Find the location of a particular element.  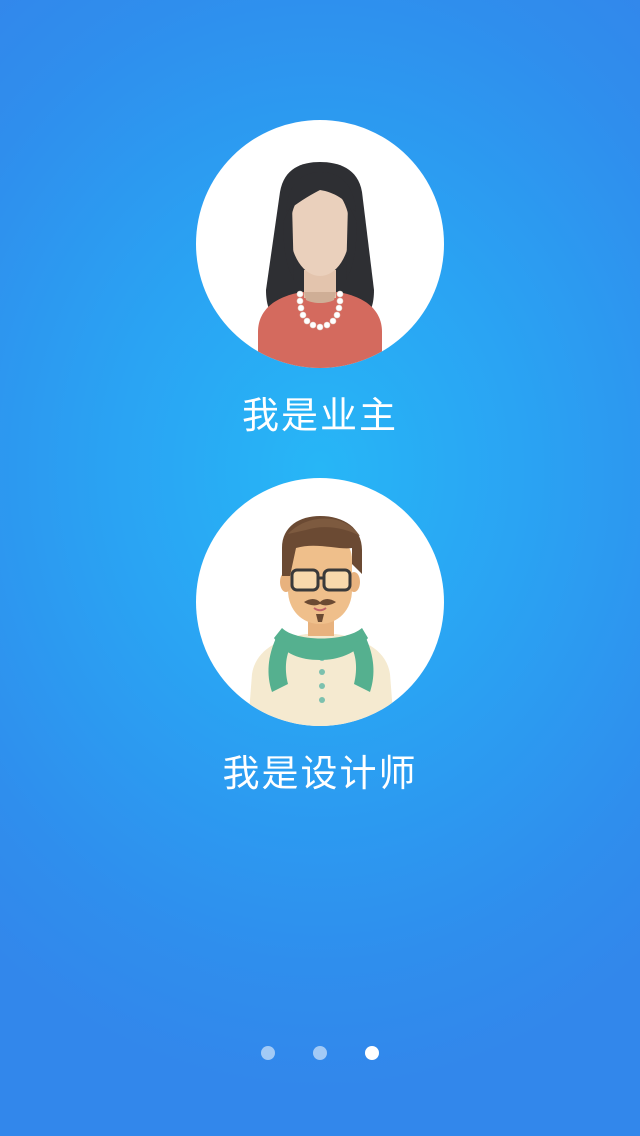

owner-role-label: 我是业主 is located at coordinates (320, 415).